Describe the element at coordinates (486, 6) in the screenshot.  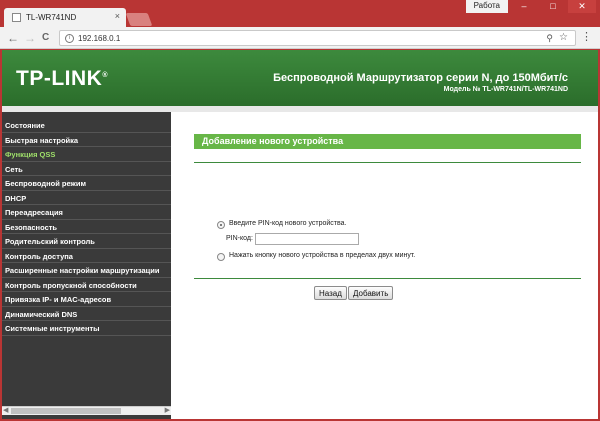
I see `profile-button: Работа` at that location.